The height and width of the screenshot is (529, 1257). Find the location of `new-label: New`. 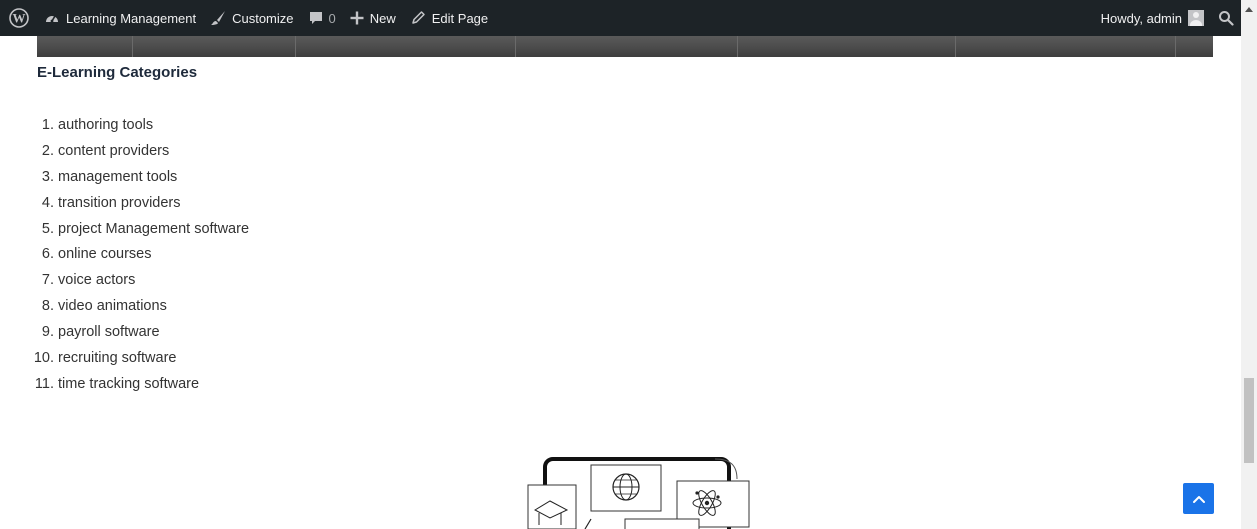

new-label: New is located at coordinates (382, 18).